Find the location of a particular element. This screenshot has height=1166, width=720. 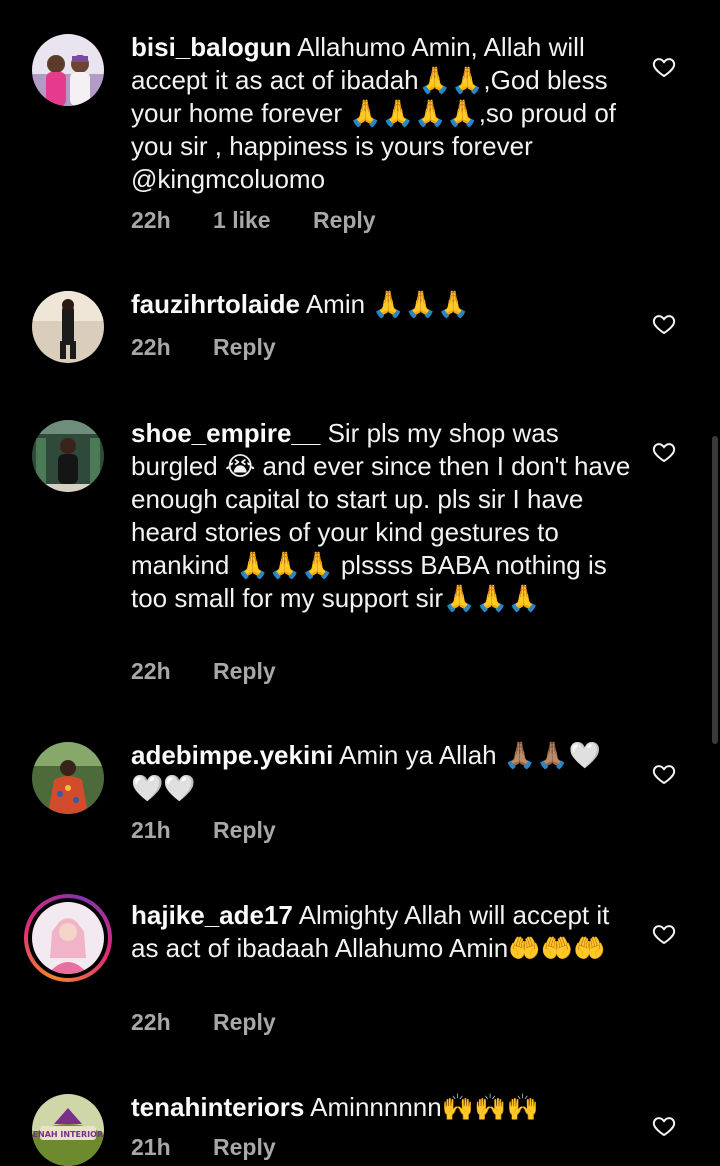

comment-username: tenahinteriors is located at coordinates (217, 1107).